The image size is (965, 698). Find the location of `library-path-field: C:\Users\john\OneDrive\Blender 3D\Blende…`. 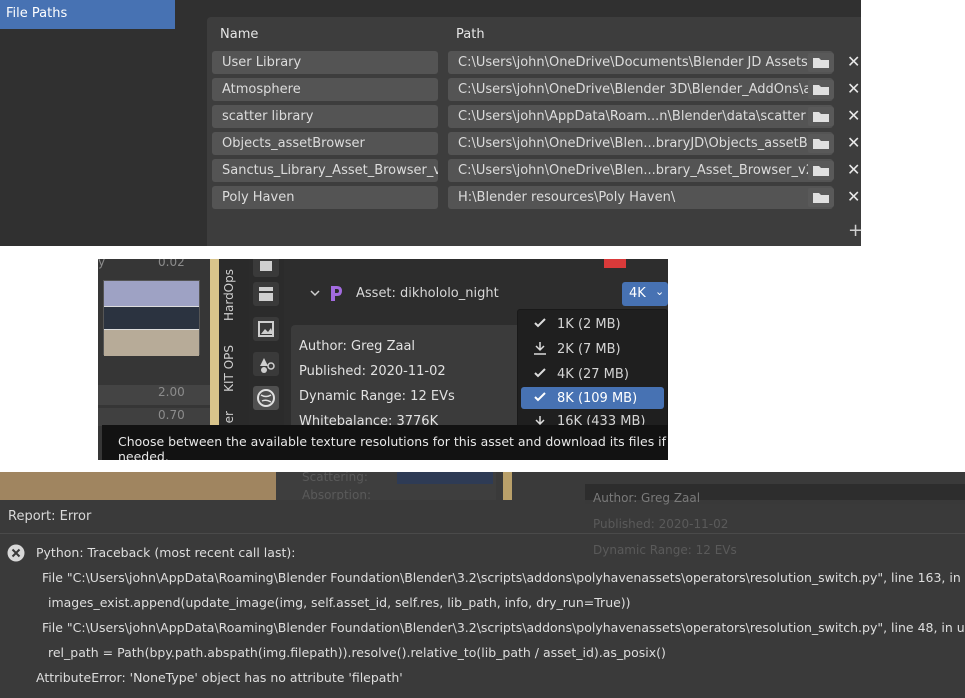

library-path-field: C:\Users\john\OneDrive\Blender 3D\Blende… is located at coordinates (640, 89).